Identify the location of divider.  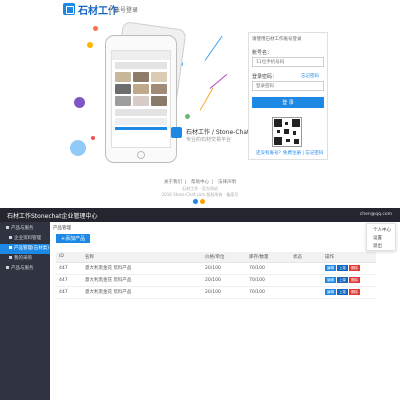
(110, 9).